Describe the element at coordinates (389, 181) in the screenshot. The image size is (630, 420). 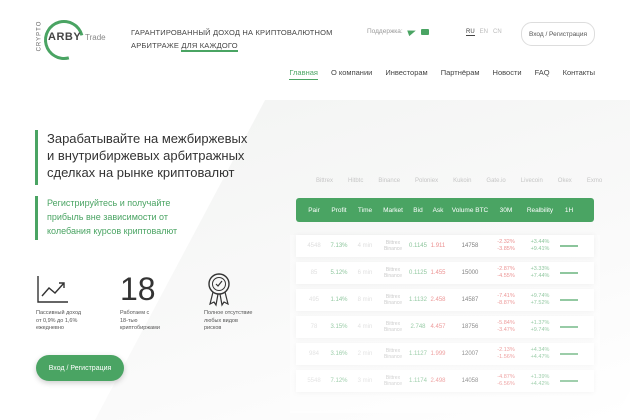
I see `exchange-name: Binance` at that location.